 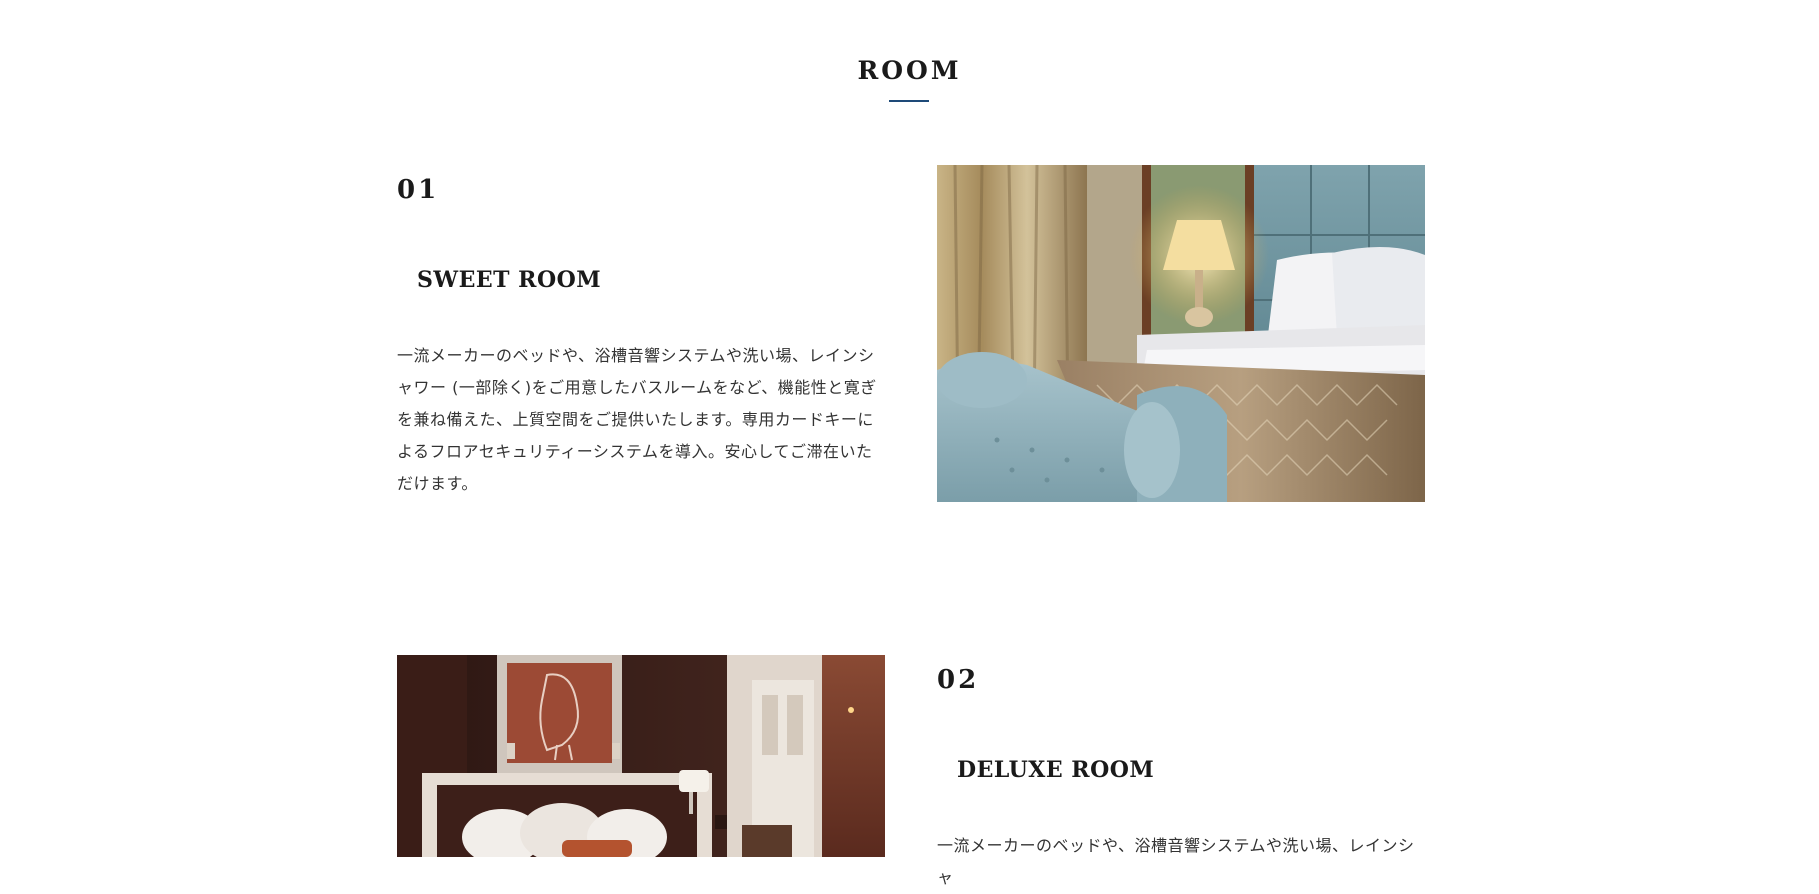 I want to click on title-underline, so click(x=909, y=101).